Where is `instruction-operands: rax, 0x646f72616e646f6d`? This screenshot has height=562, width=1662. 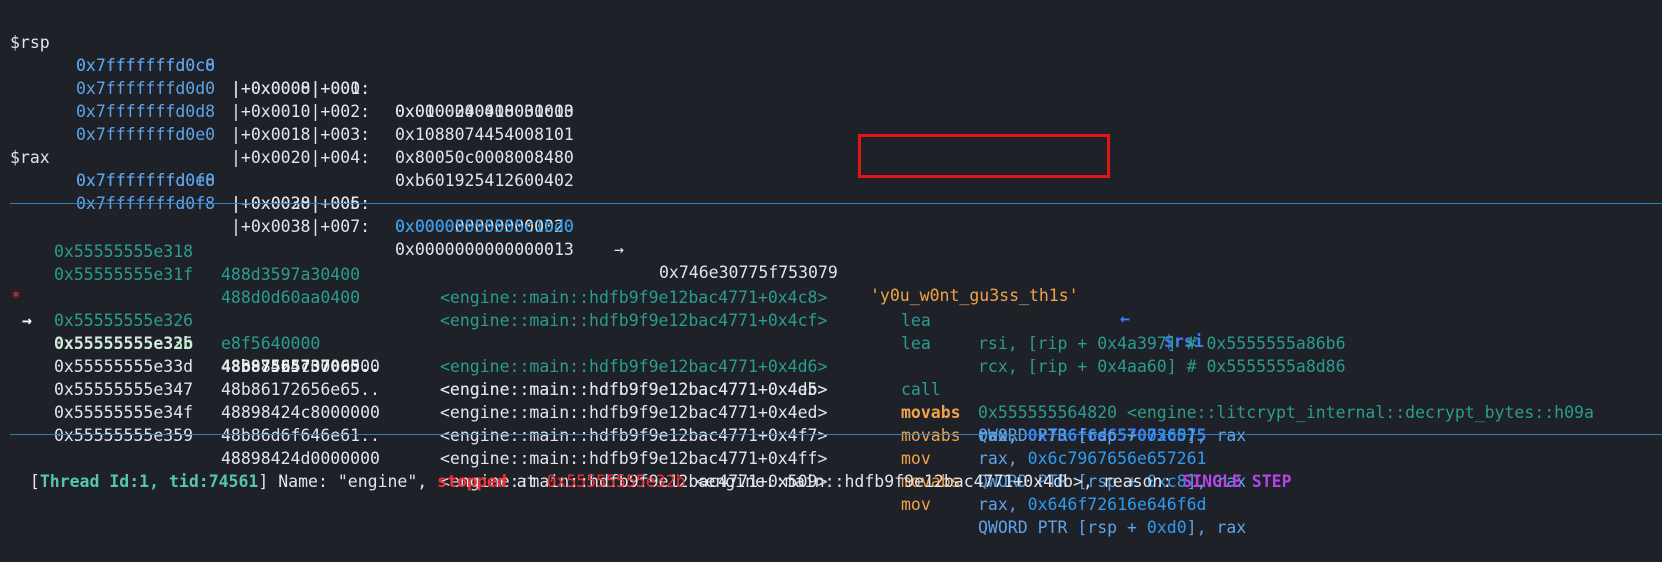
instruction-operands: rax, 0x646f72616e646f6d is located at coordinates (1092, 504).